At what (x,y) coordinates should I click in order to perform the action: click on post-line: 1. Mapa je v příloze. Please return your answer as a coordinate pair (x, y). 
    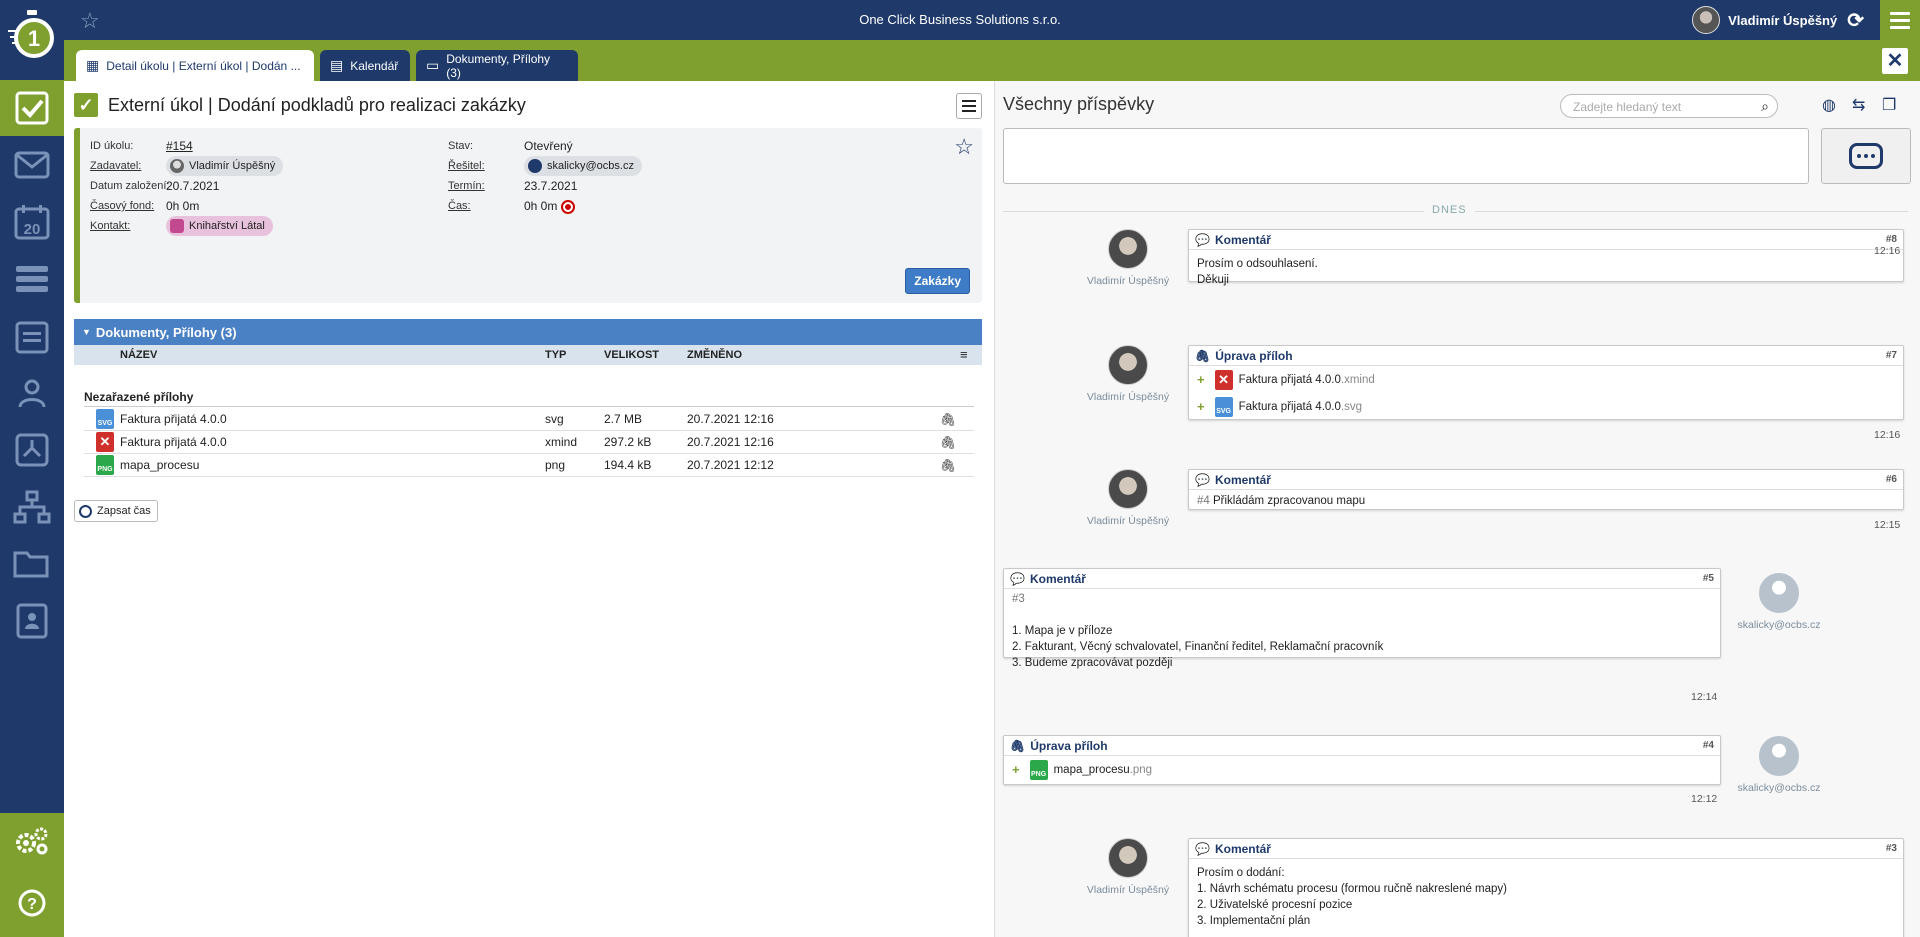
    Looking at the image, I should click on (1062, 631).